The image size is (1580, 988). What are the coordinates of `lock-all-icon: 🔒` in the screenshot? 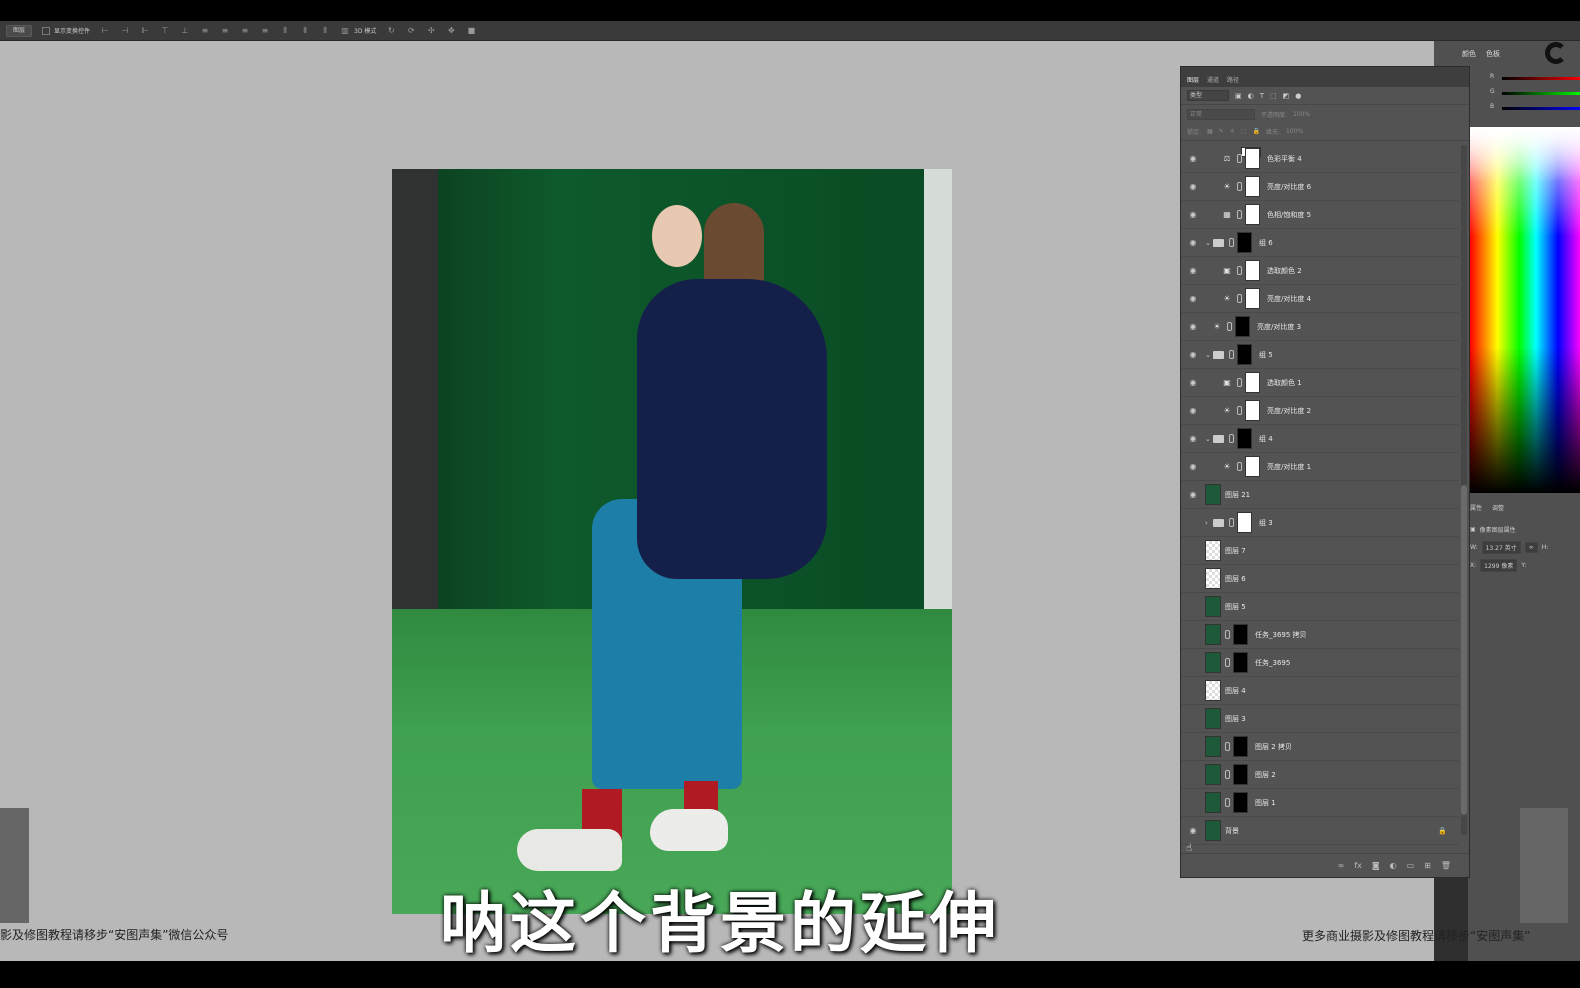 It's located at (1255, 131).